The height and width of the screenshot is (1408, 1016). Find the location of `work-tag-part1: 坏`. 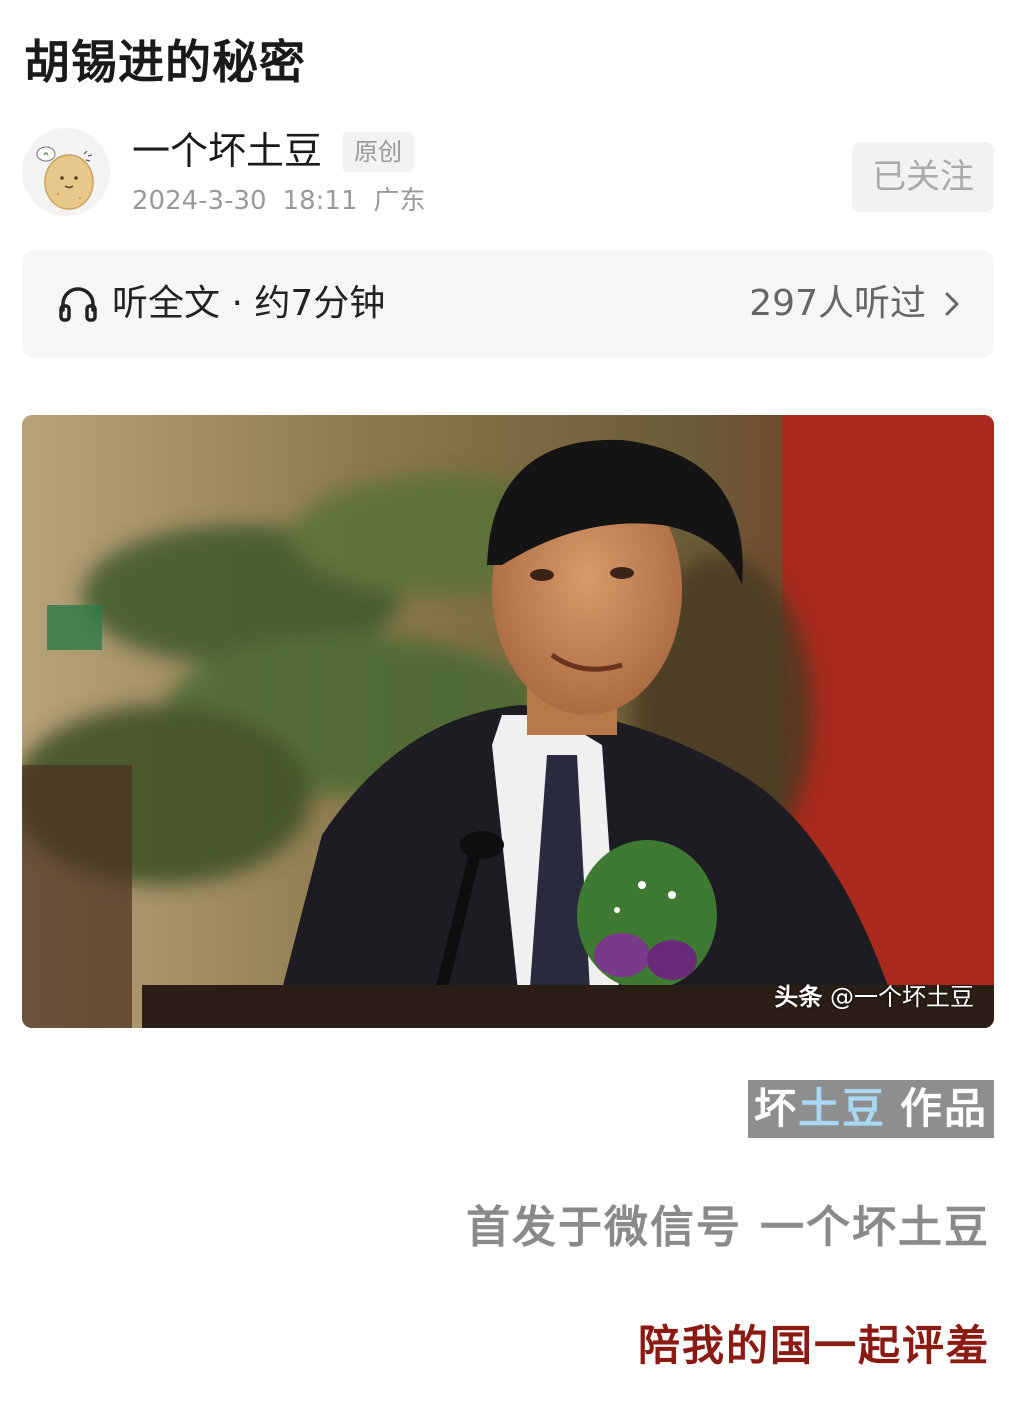

work-tag-part1: 坏 is located at coordinates (775, 1108).